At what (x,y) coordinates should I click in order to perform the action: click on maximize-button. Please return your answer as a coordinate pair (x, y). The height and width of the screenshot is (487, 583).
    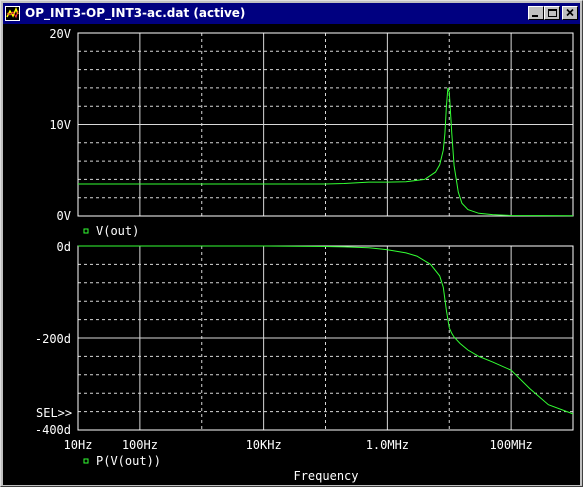
    Looking at the image, I should click on (552, 13).